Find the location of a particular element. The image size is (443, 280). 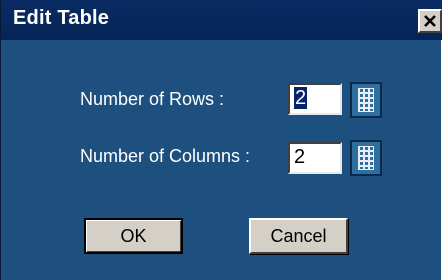

columns-input-value: 2 is located at coordinates (300, 157).